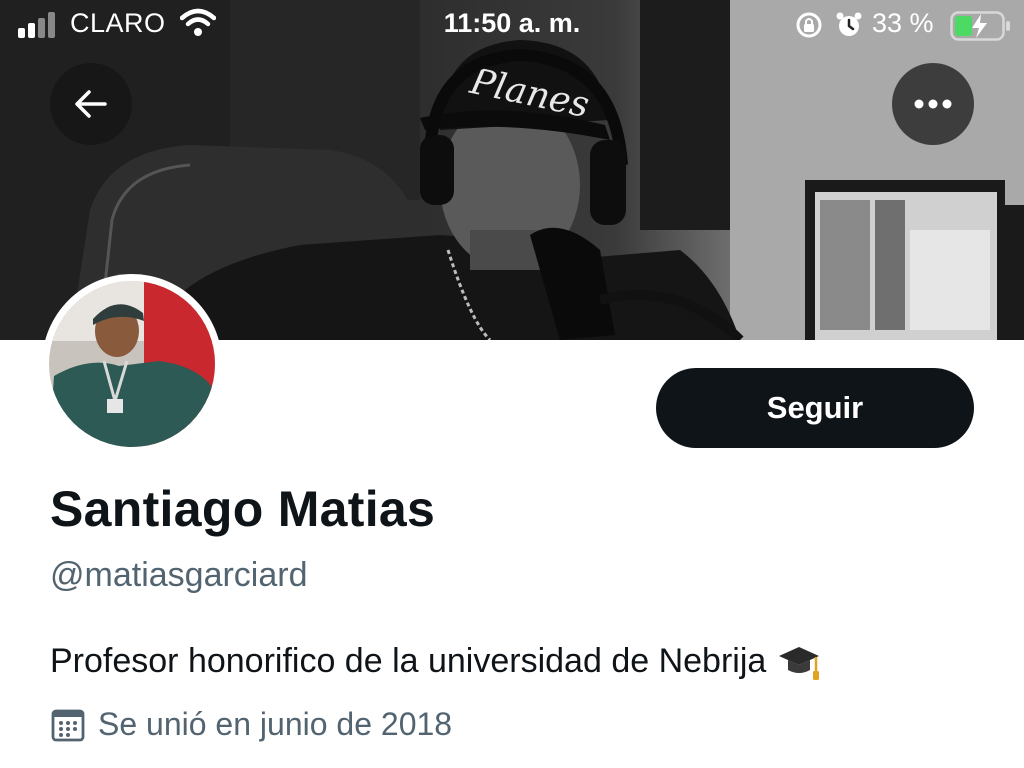  Describe the element at coordinates (903, 23) in the screenshot. I see `battery-percent: 33 %` at that location.